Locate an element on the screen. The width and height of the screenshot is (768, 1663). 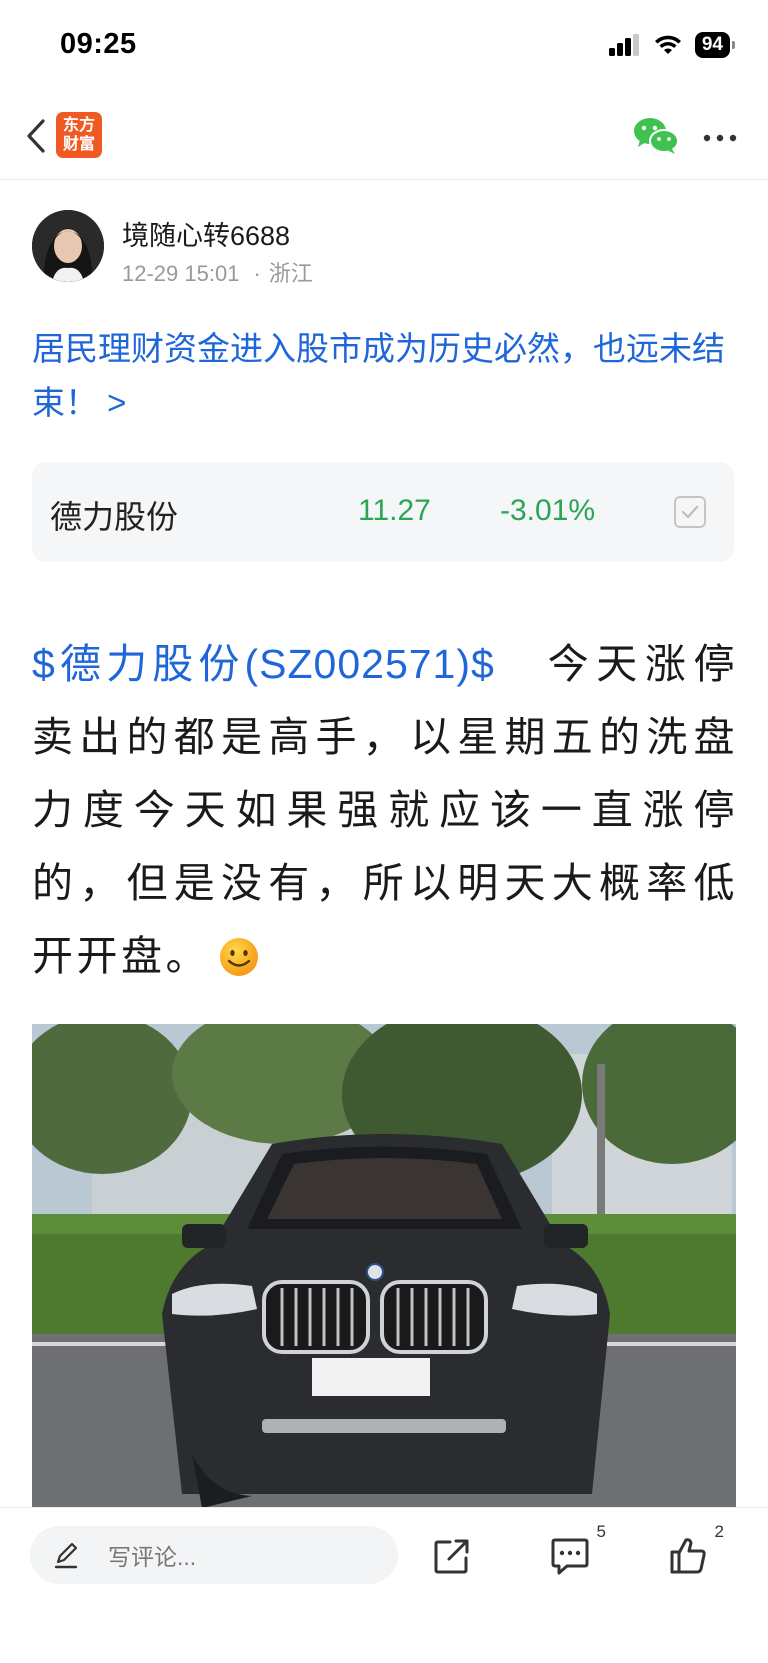
avatar-image is located at coordinates (68, 246).